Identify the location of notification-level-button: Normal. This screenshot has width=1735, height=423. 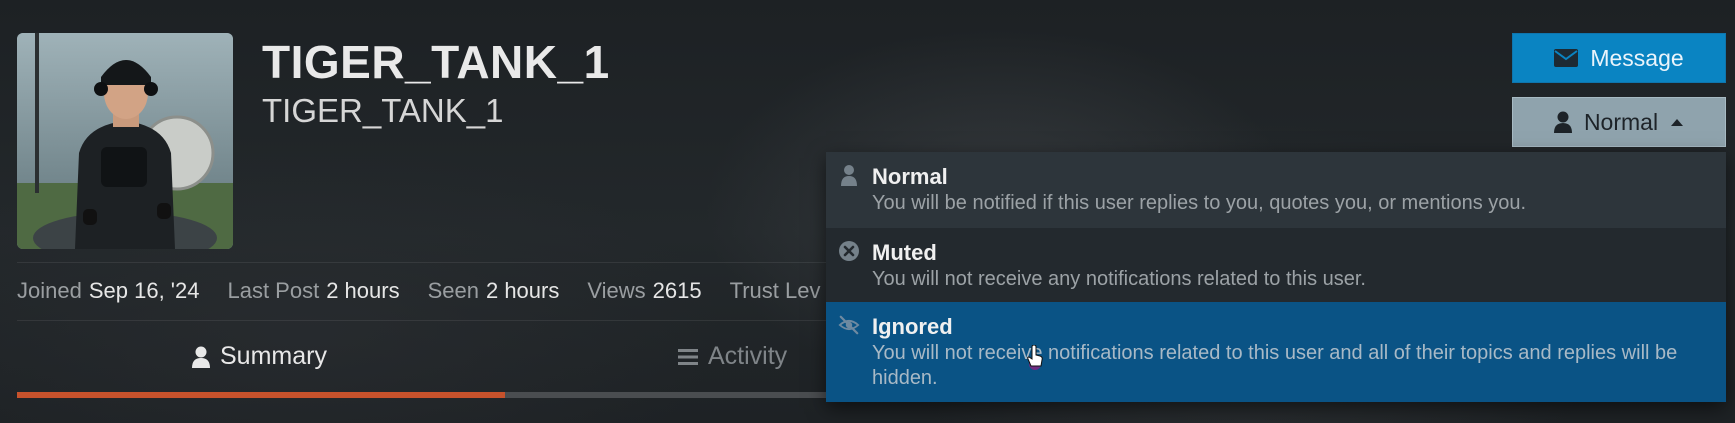
(1619, 122).